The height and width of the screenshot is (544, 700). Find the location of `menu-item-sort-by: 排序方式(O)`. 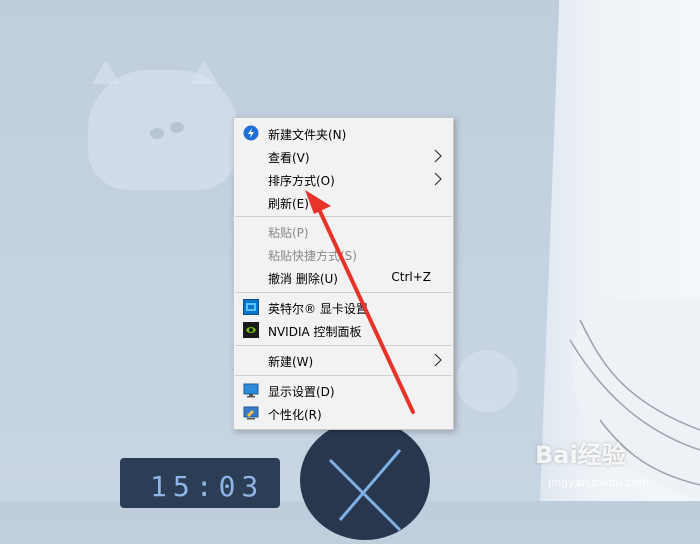

menu-item-sort-by: 排序方式(O) is located at coordinates (343, 179).